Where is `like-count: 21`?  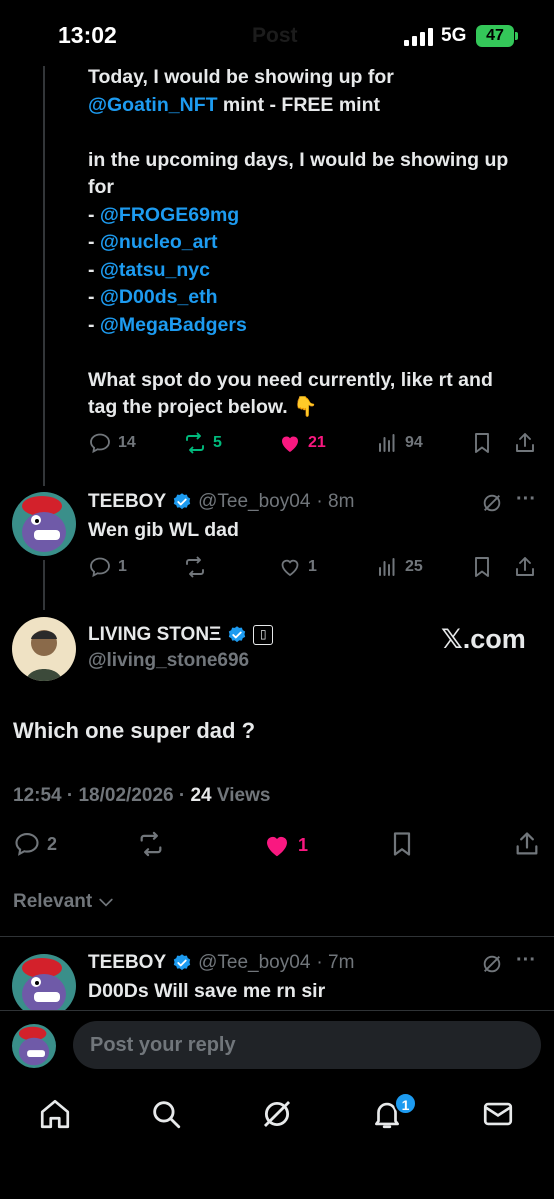 like-count: 21 is located at coordinates (317, 442).